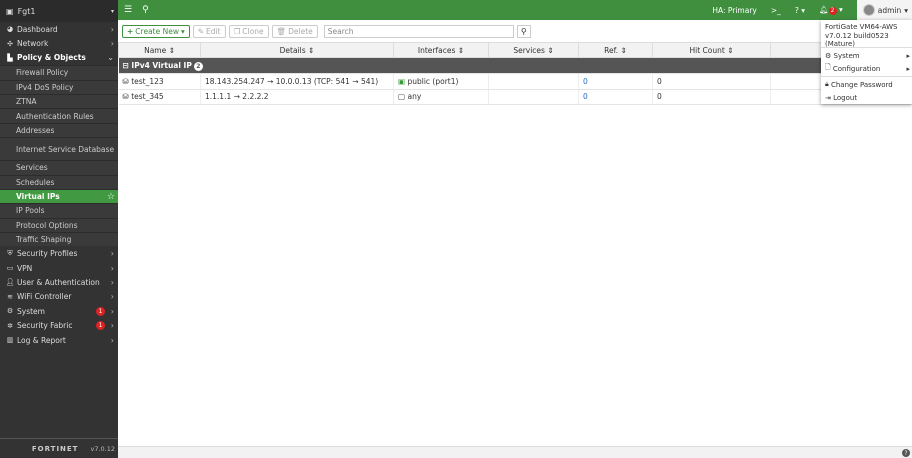 The image size is (912, 458). I want to click on edit-button: ✎ Edit, so click(209, 31).